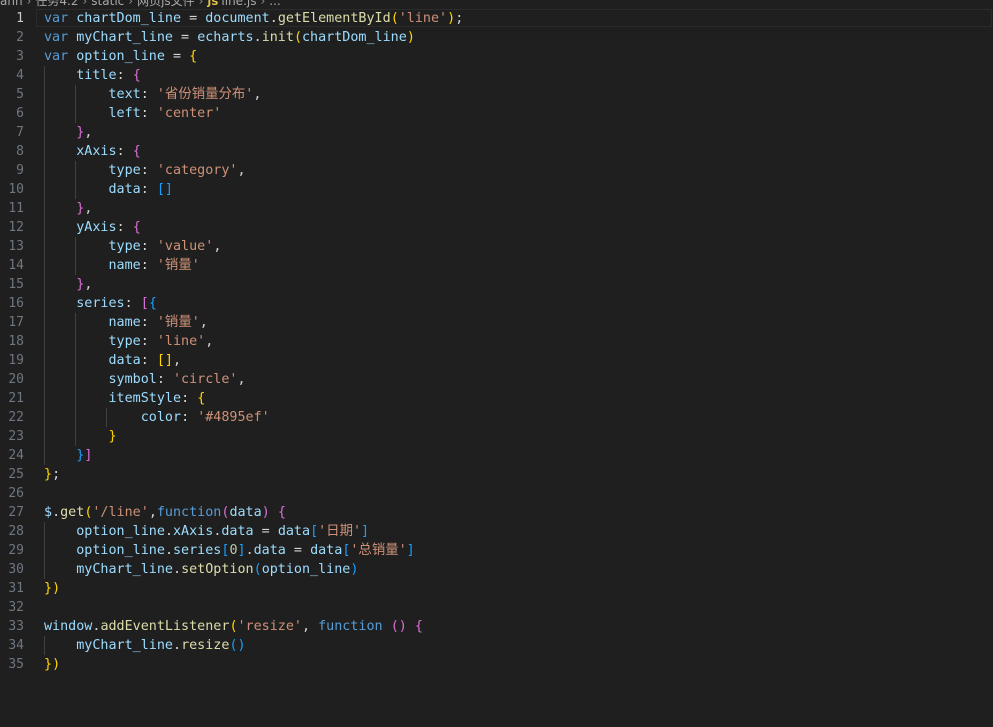 This screenshot has height=727, width=993. I want to click on code-line: data: [], so click(253, 189).